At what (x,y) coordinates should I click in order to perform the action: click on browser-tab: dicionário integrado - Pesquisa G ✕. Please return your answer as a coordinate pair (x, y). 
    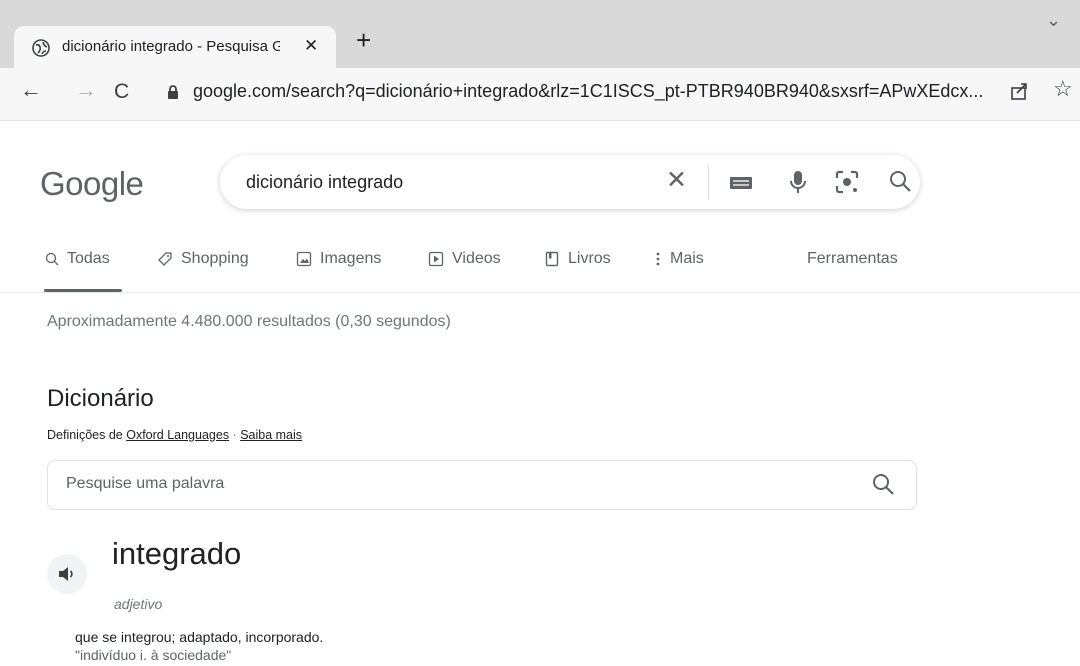
    Looking at the image, I should click on (175, 47).